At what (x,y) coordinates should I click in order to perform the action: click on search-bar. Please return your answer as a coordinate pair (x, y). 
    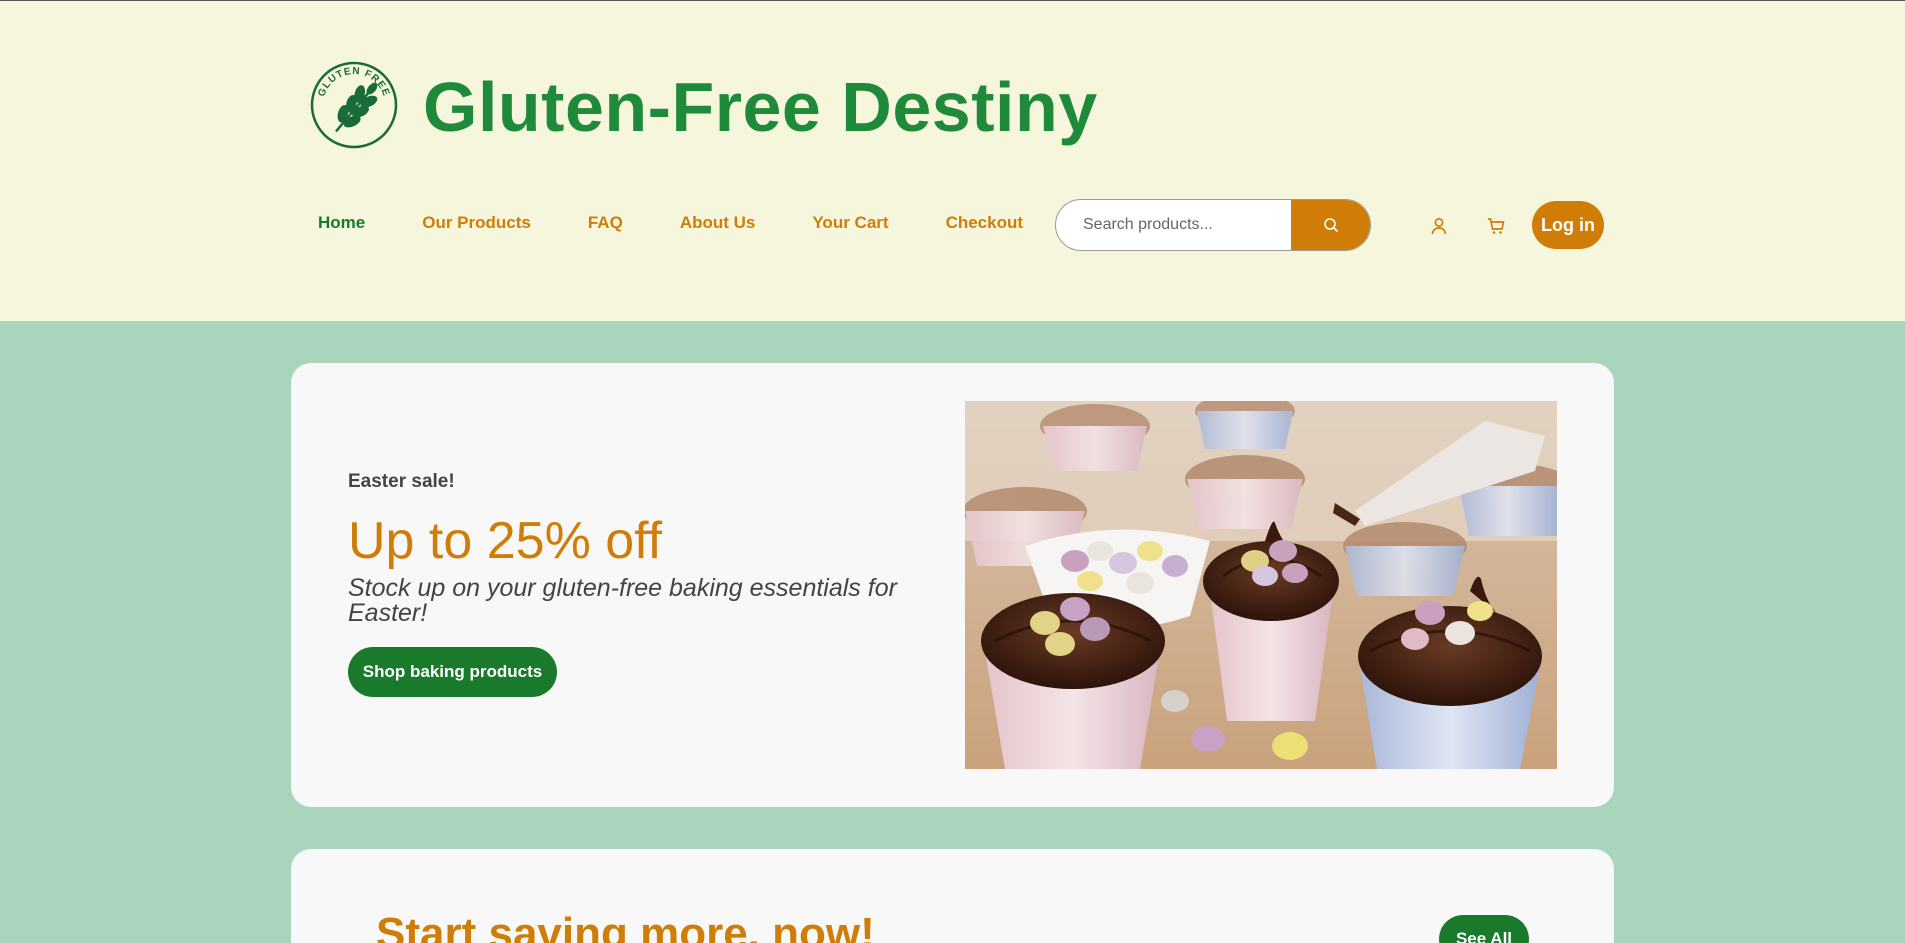
    Looking at the image, I should click on (1213, 225).